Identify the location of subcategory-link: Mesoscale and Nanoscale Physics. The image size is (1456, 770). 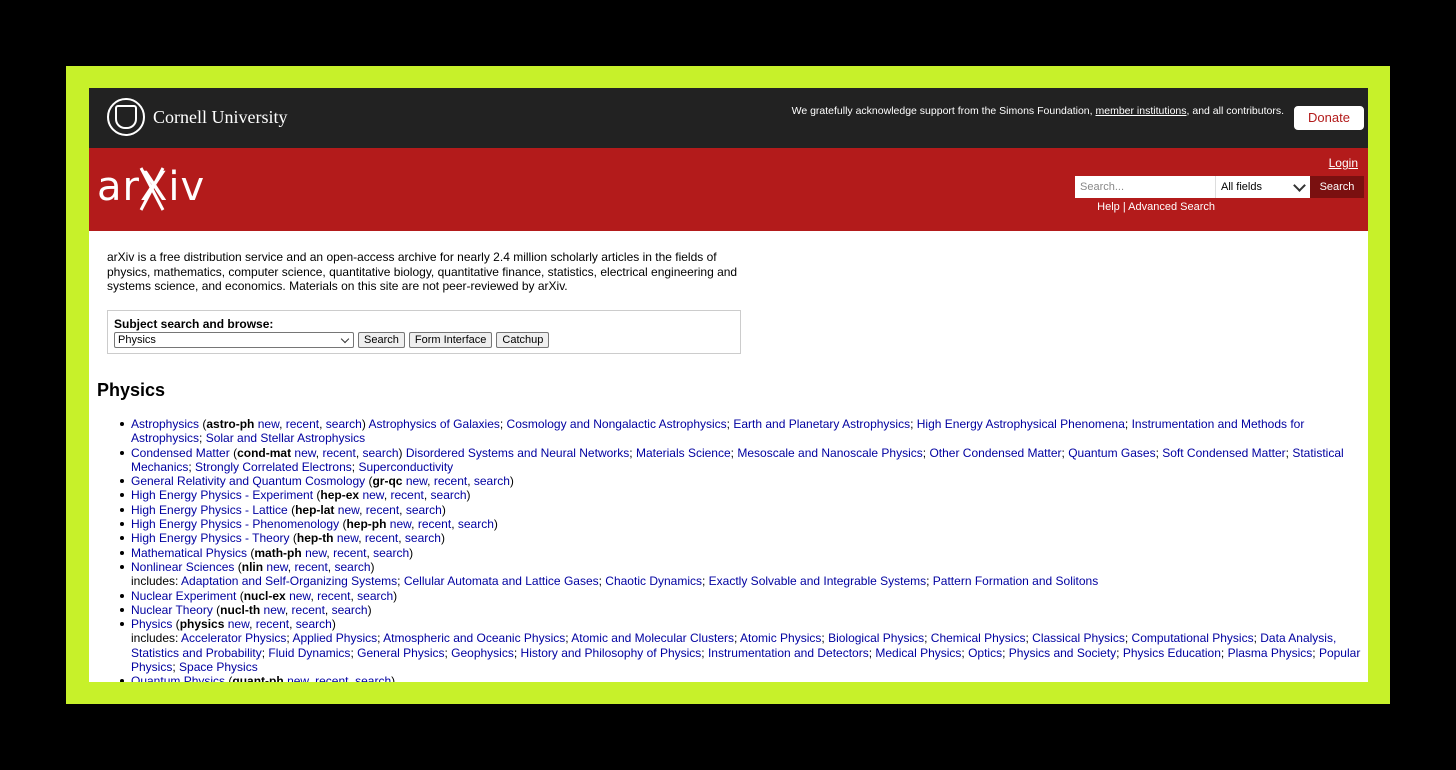
(829, 453).